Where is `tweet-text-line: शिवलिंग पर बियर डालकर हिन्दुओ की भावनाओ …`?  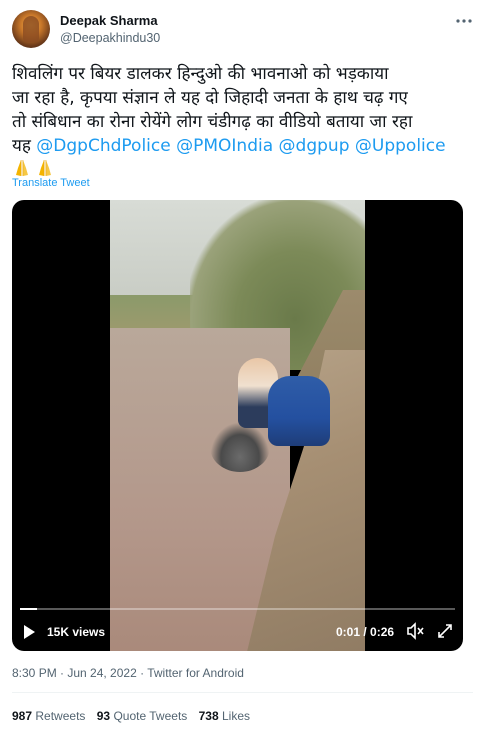
tweet-text-line: शिवलिंग पर बियर डालकर हिन्दुओ की भावनाओ … is located at coordinates (200, 74).